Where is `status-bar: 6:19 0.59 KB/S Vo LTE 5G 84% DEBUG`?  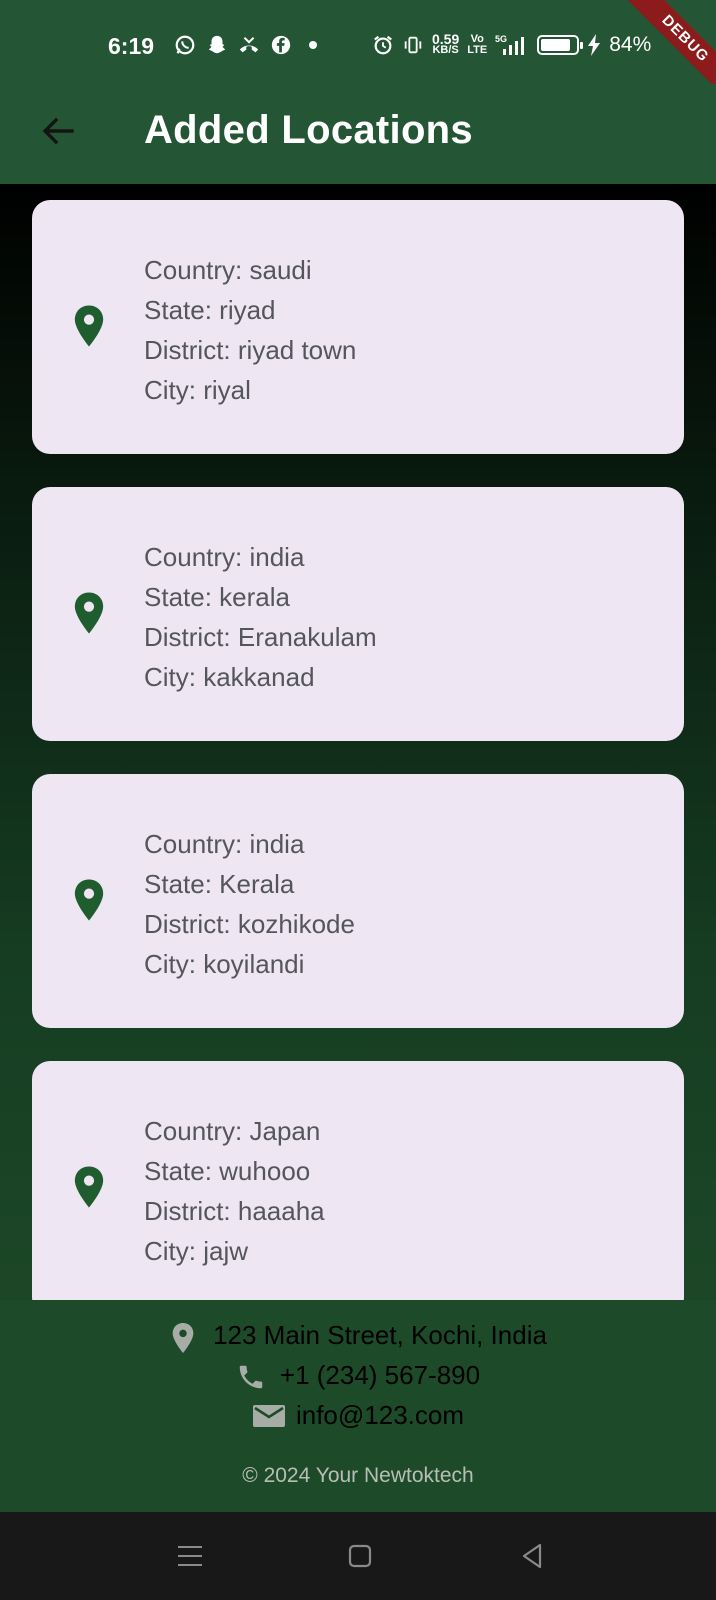 status-bar: 6:19 0.59 KB/S Vo LTE 5G 84% DEBUG is located at coordinates (358, 51).